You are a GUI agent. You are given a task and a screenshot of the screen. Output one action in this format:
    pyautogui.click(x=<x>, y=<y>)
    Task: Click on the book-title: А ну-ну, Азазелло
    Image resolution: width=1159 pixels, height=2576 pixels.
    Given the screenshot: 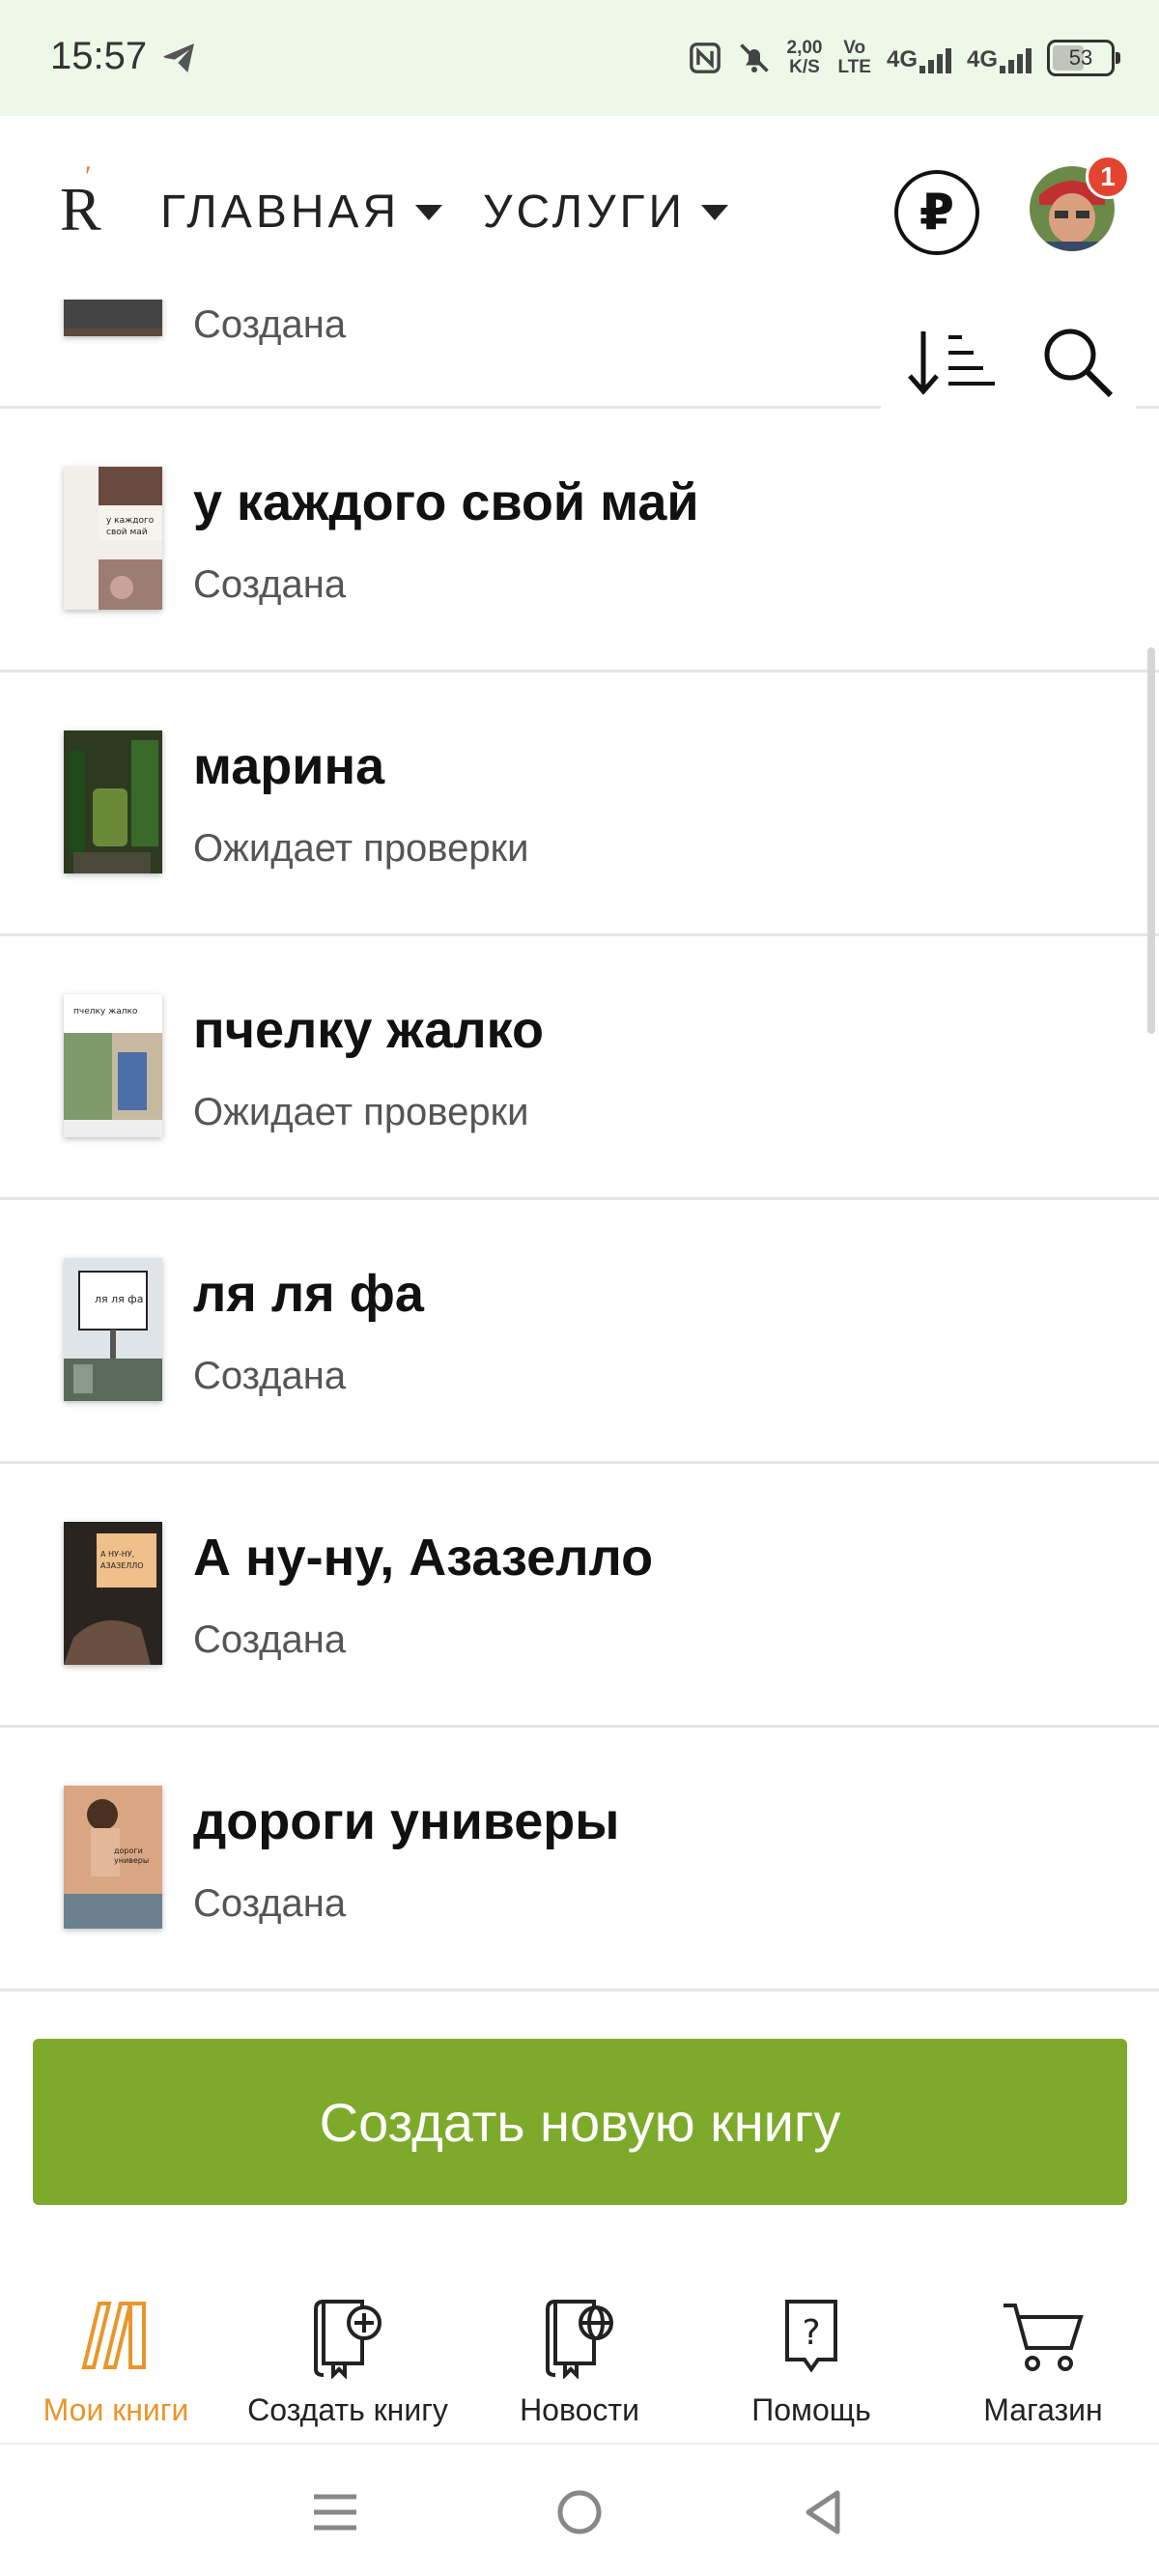 What is the action you would take?
    pyautogui.click(x=423, y=1558)
    